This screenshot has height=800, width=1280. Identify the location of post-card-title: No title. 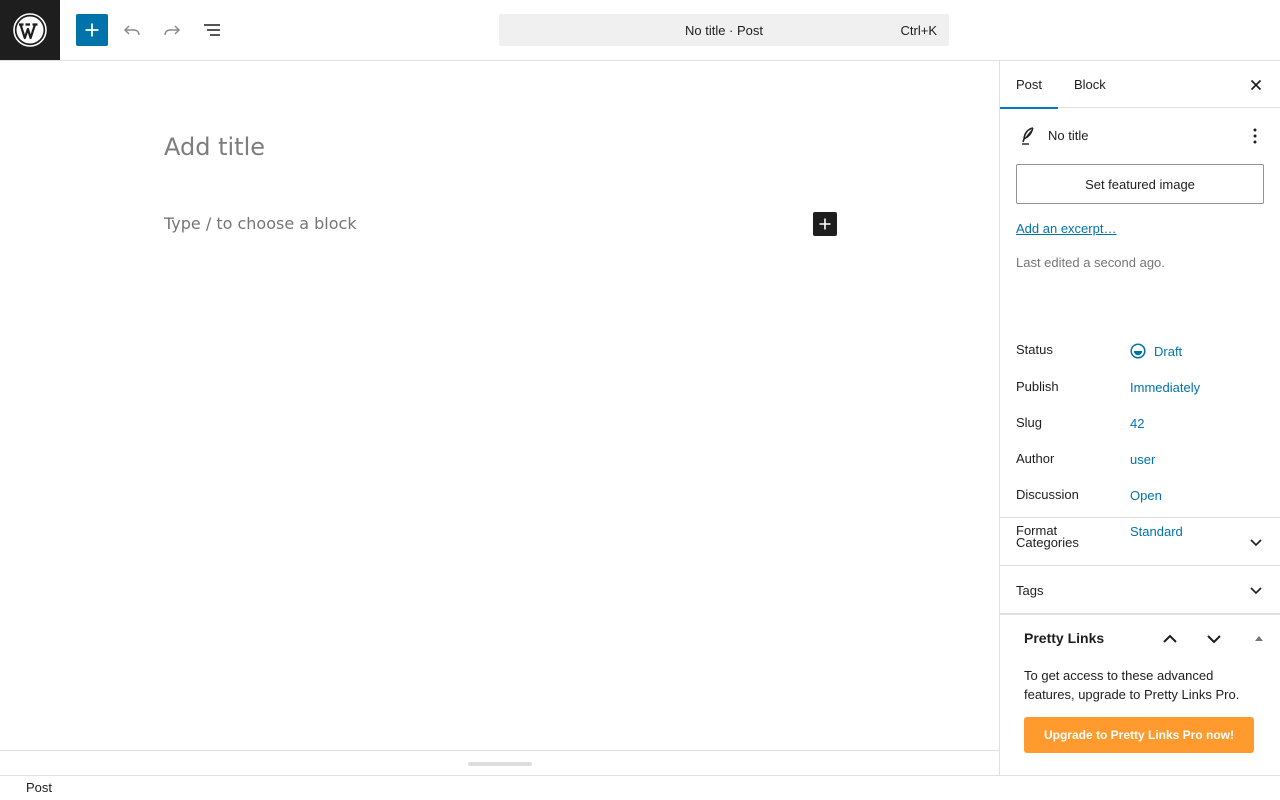
(1068, 135).